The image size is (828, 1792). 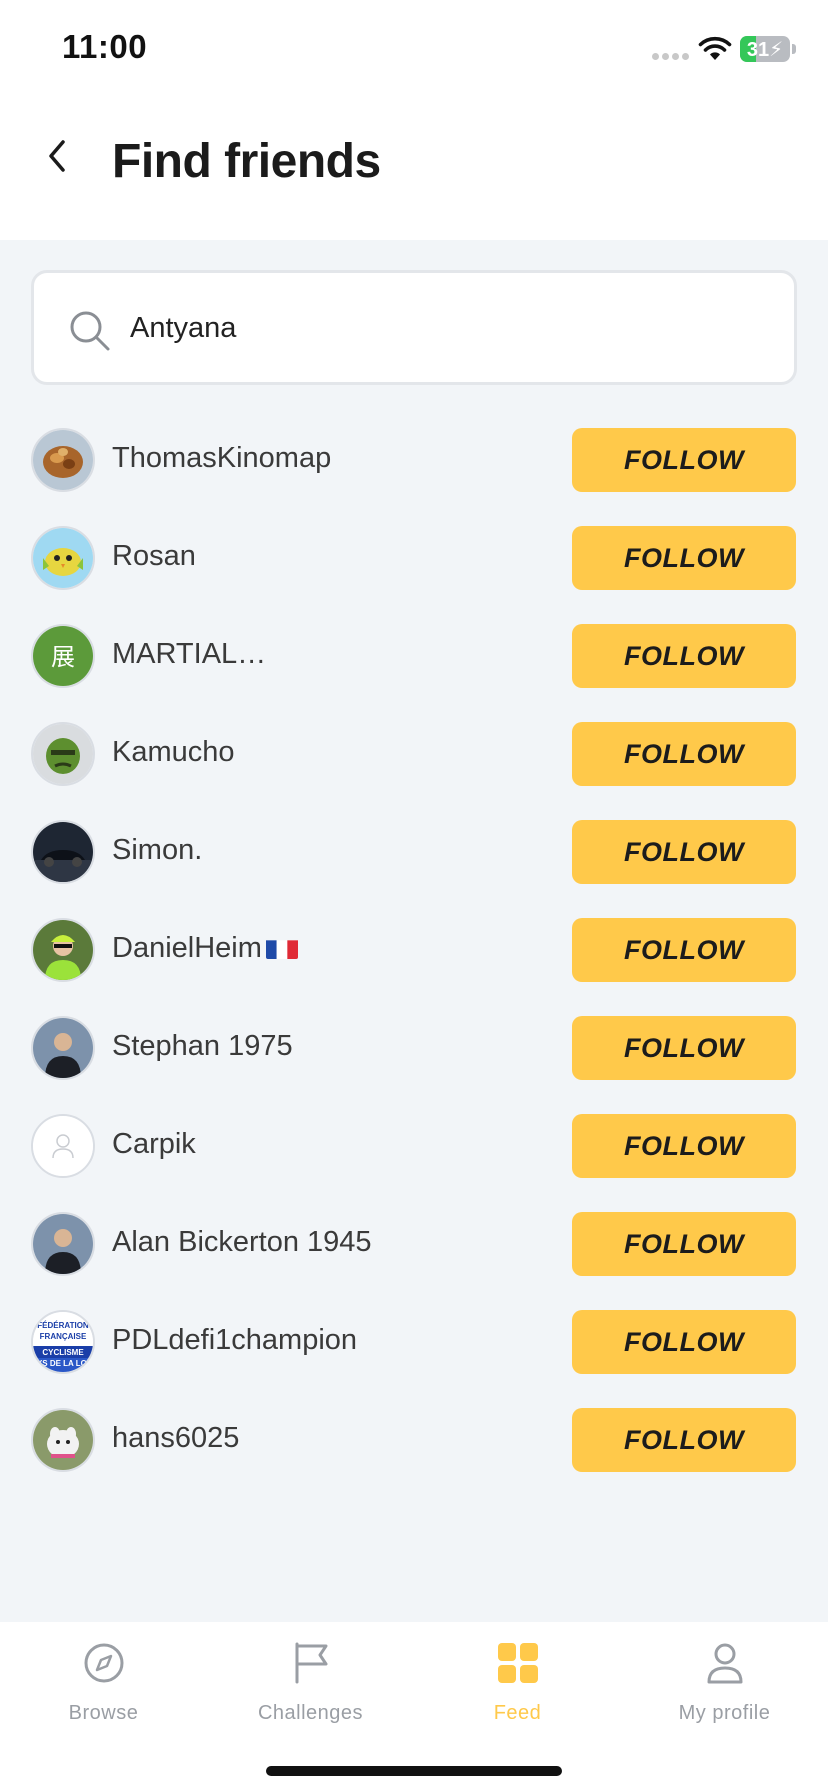 What do you see at coordinates (414, 1440) in the screenshot?
I see `user-row: hans6025 FOLLOW` at bounding box center [414, 1440].